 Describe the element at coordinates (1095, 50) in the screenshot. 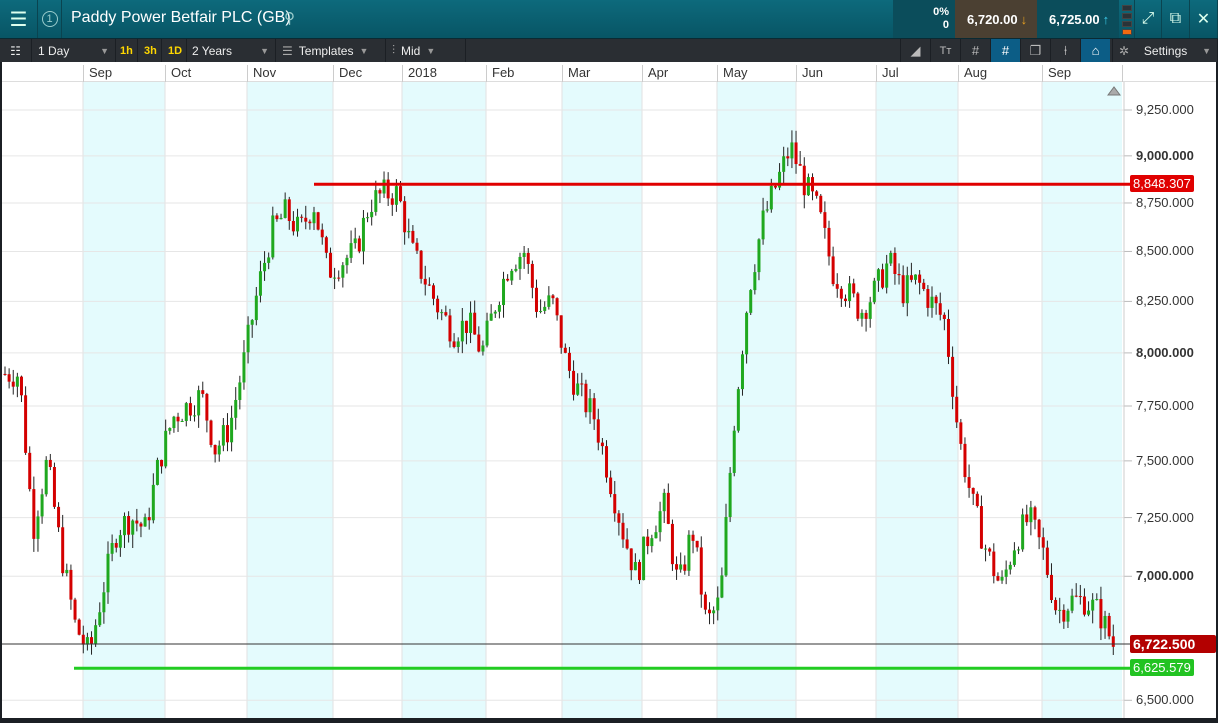

I see `price-tag-icon: ⌂` at that location.